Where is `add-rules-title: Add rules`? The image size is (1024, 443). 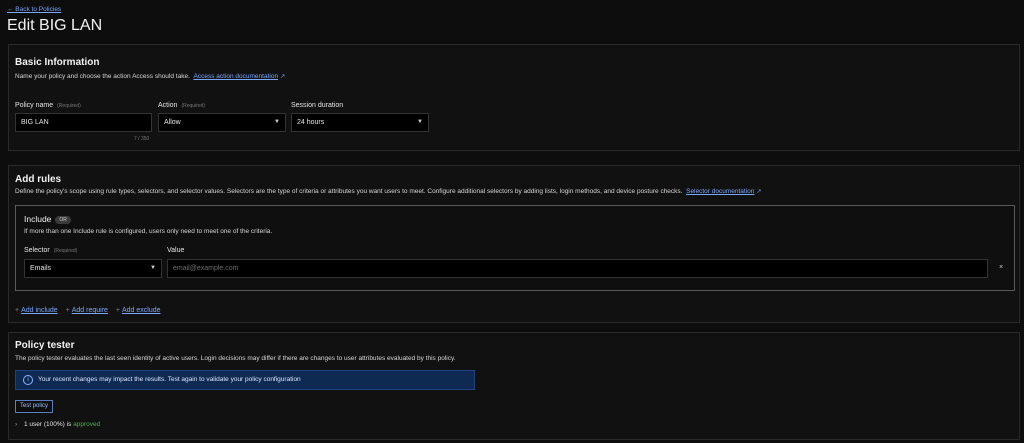 add-rules-title: Add rules is located at coordinates (38, 179).